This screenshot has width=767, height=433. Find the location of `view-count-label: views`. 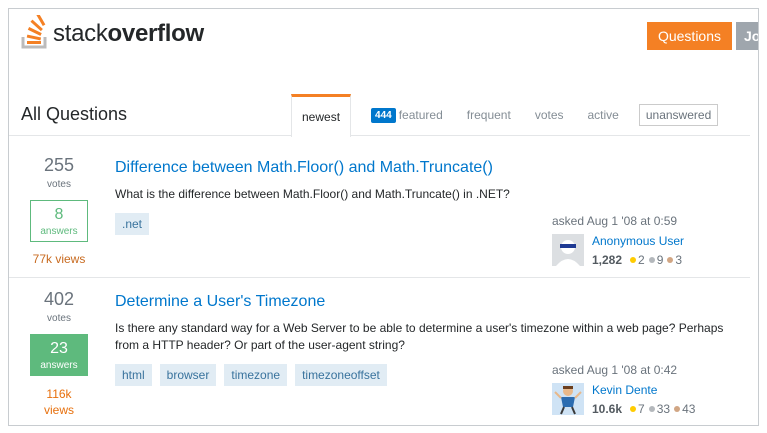

view-count-label: views is located at coordinates (58, 410).